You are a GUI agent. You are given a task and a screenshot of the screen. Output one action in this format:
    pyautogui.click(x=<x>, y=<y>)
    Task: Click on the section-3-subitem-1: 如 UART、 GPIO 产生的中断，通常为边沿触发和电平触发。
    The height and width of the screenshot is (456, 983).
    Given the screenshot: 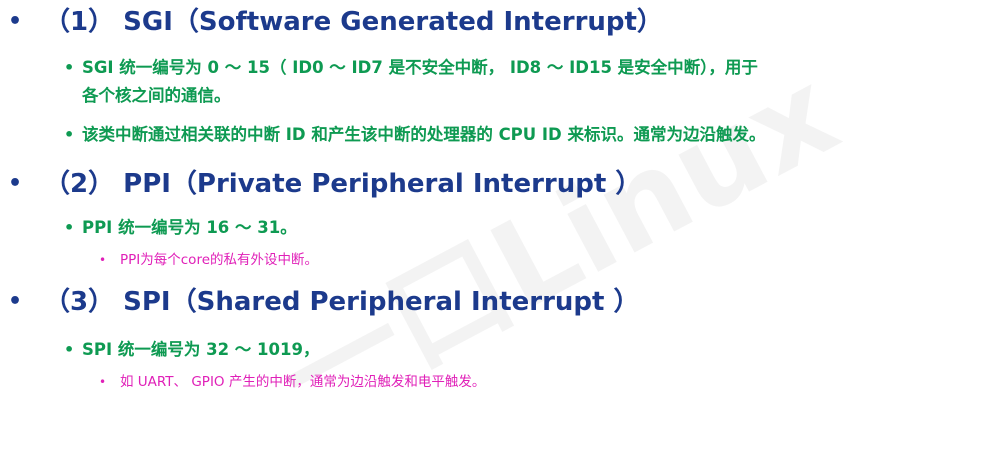 What is the action you would take?
    pyautogui.click(x=303, y=382)
    